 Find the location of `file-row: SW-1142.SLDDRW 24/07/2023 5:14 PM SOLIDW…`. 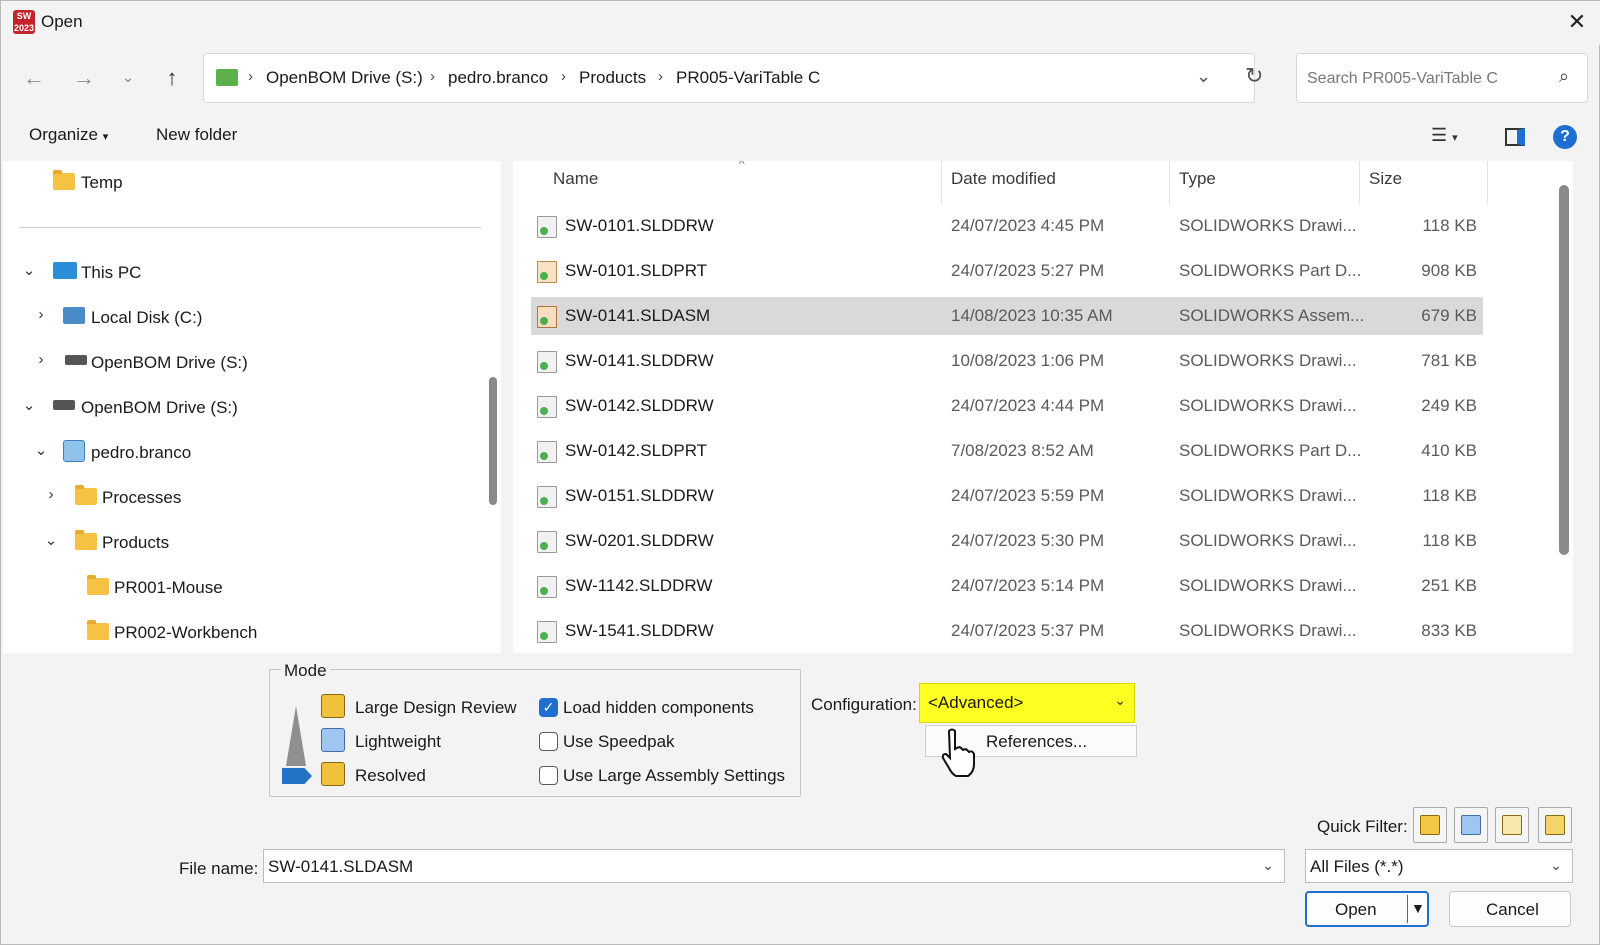

file-row: SW-1142.SLDDRW 24/07/2023 5:14 PM SOLIDW… is located at coordinates (1007, 586).